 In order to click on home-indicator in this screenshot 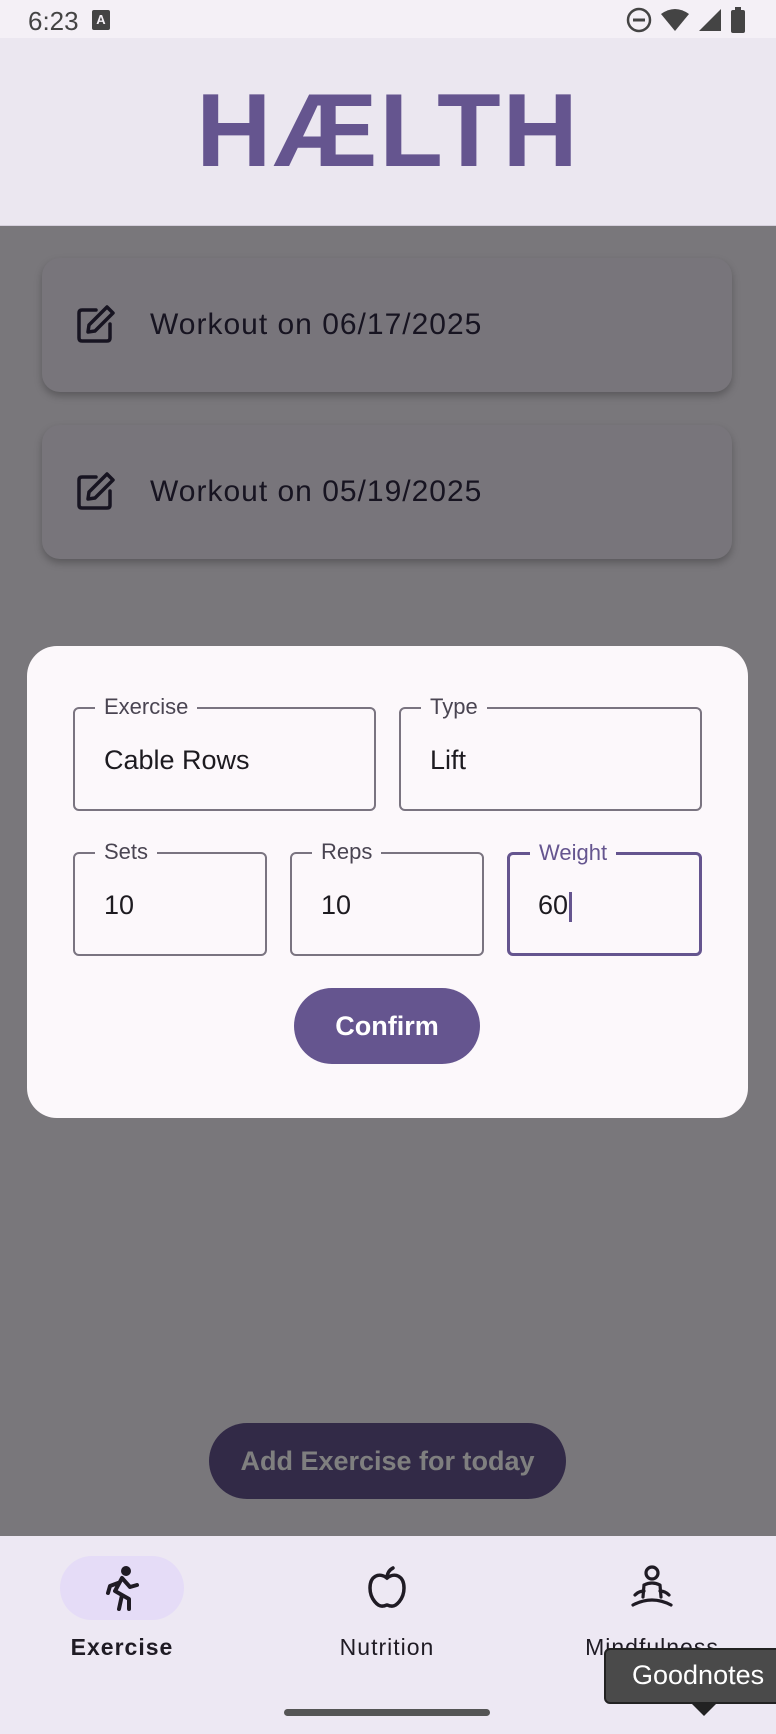, I will do `click(387, 1712)`.